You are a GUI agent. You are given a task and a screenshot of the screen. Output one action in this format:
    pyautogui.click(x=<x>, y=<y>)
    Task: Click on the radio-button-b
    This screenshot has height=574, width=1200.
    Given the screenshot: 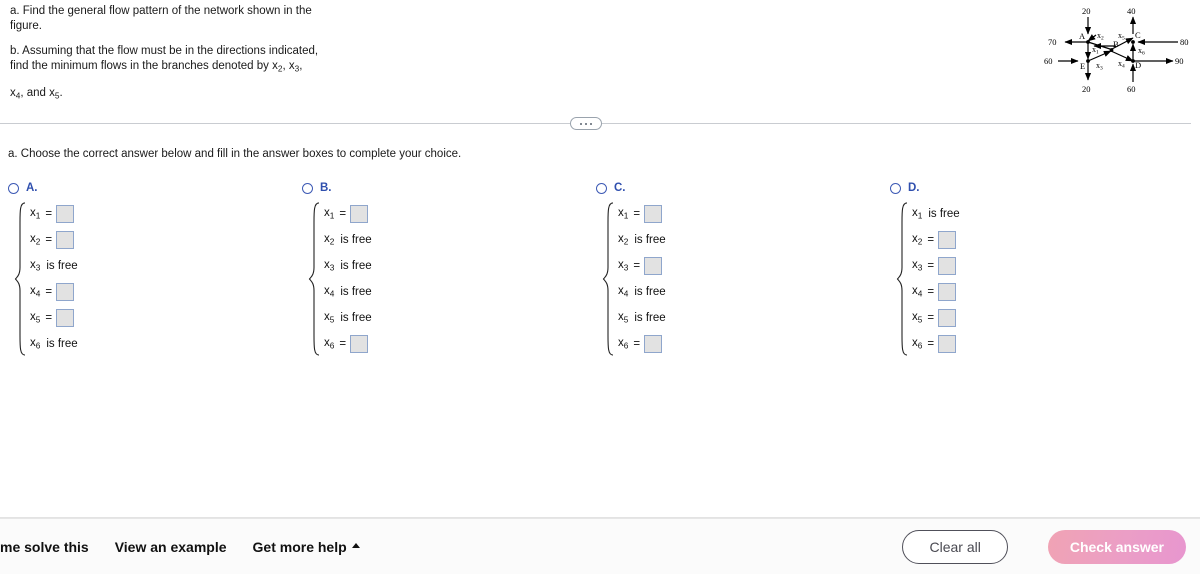 What is the action you would take?
    pyautogui.click(x=307, y=188)
    